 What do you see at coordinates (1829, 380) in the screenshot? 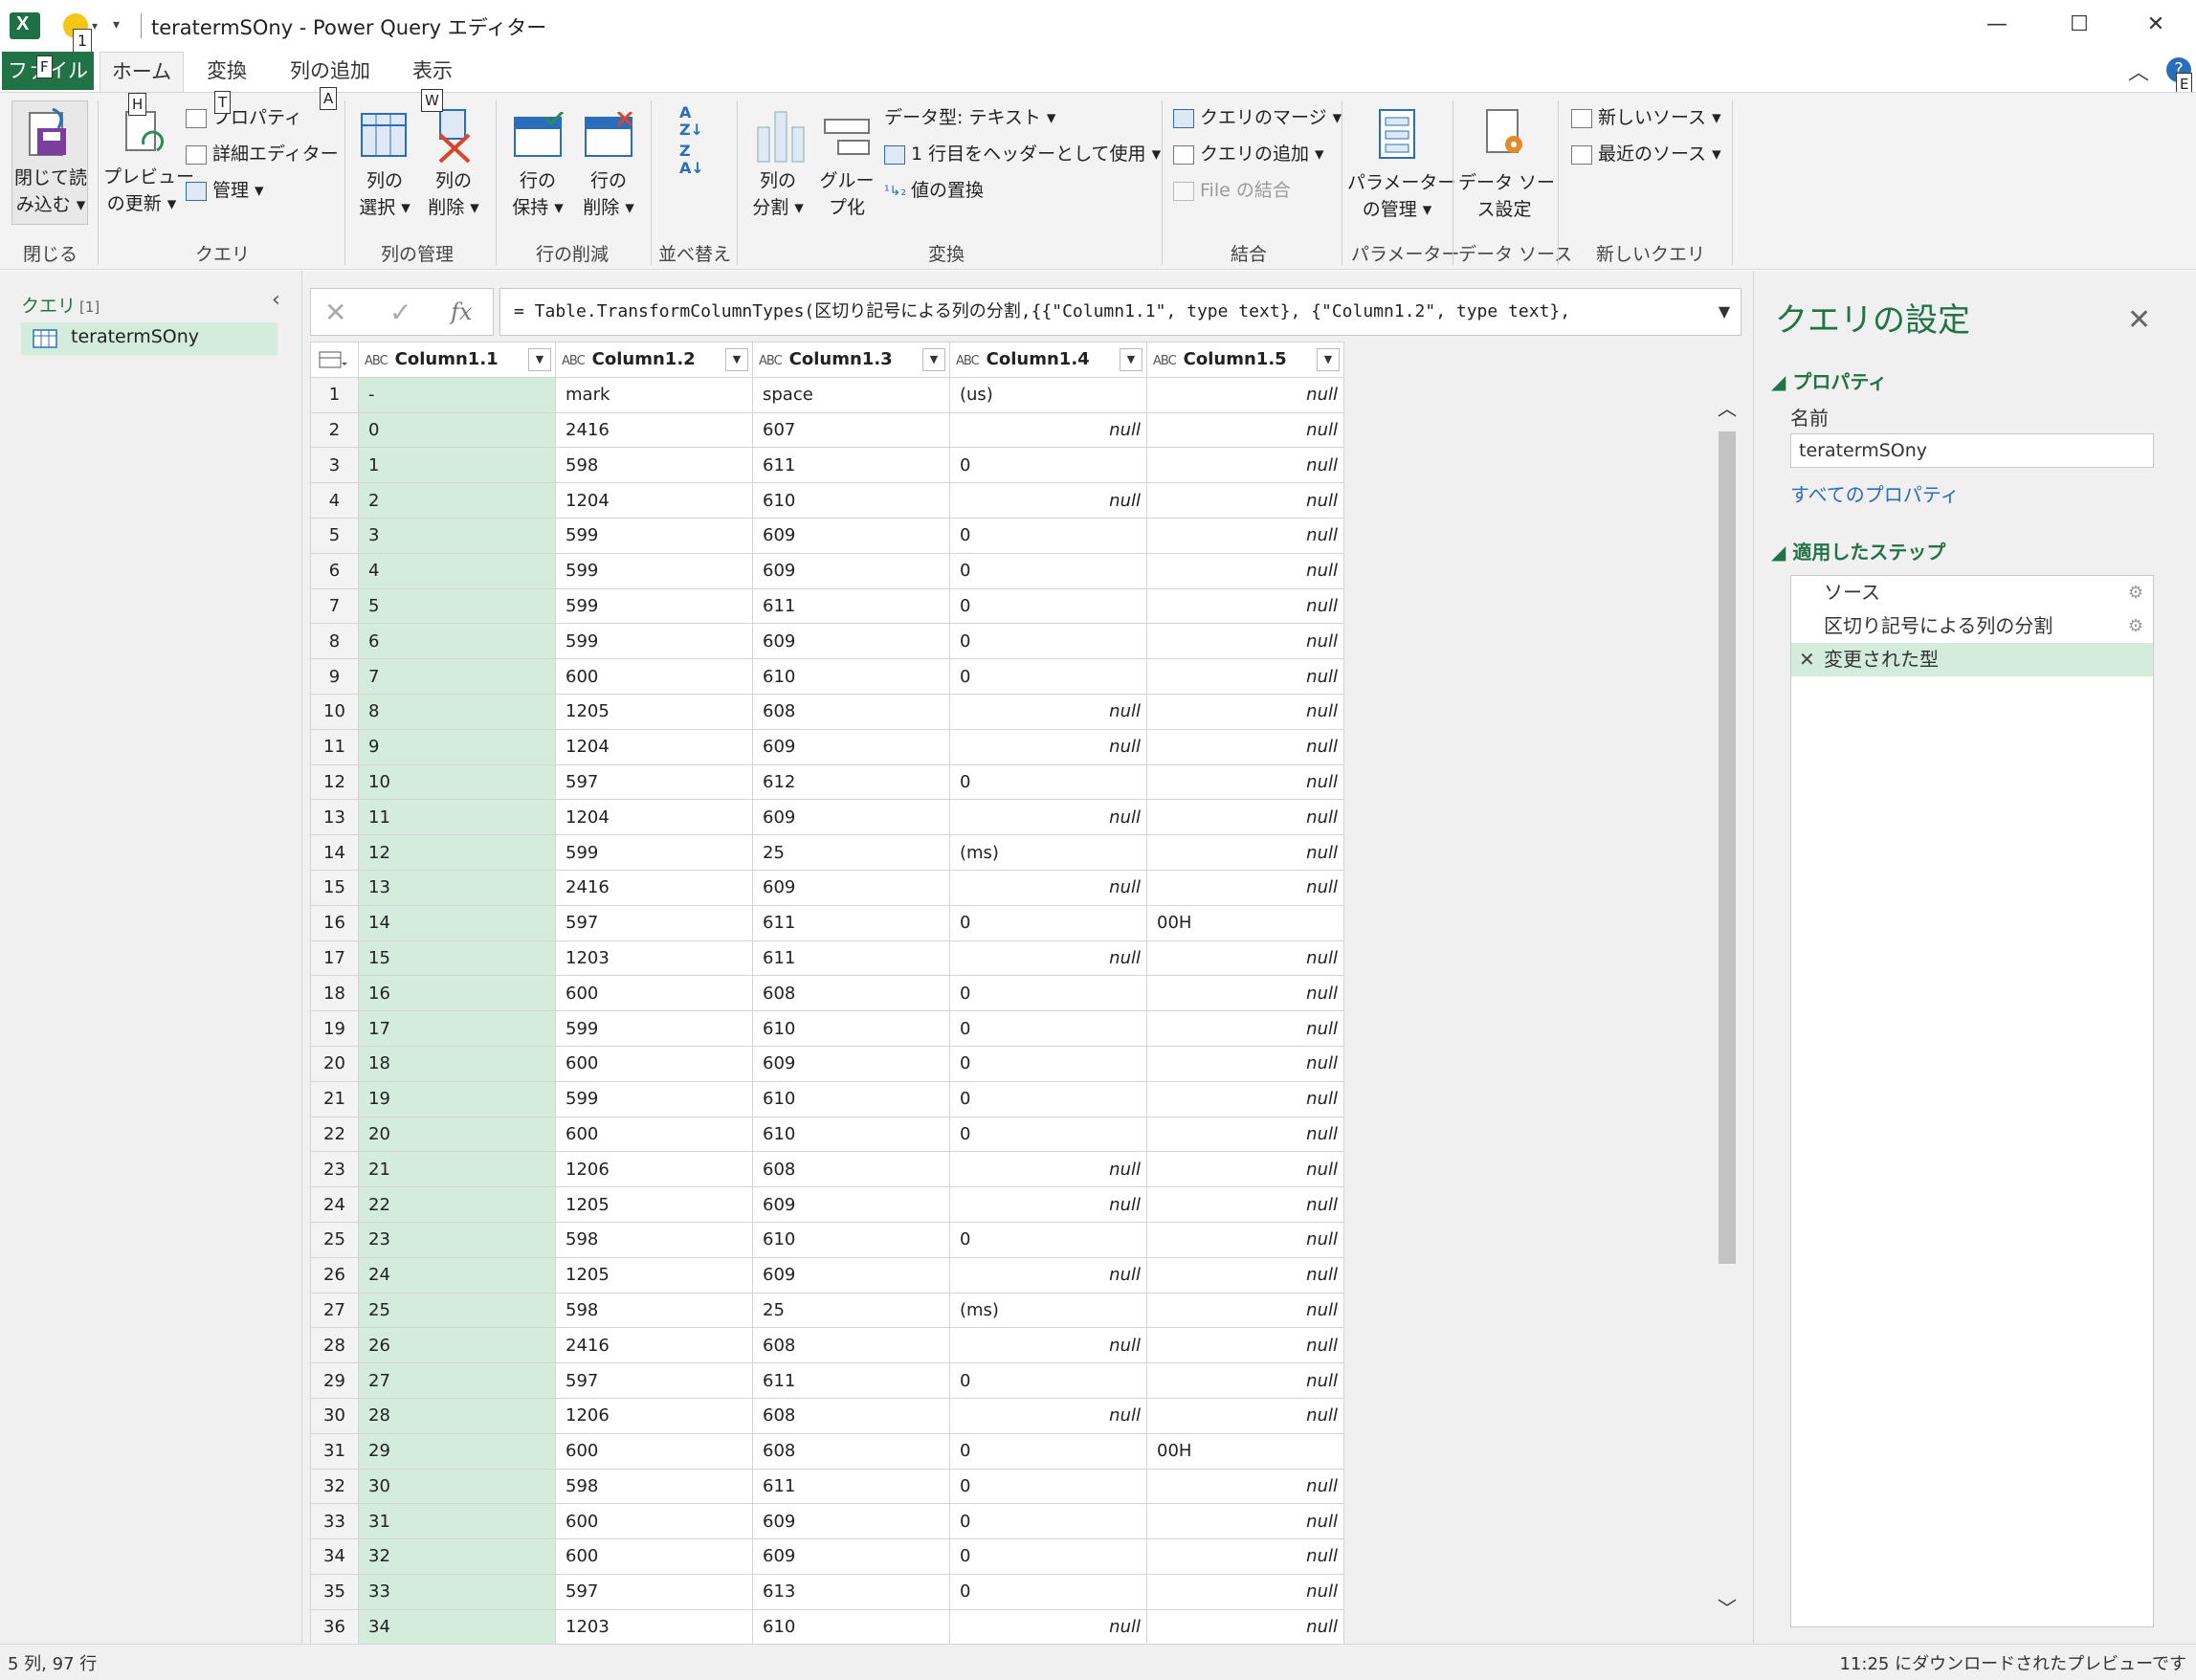
I see `properties-section-title: ◢ プロパティ` at bounding box center [1829, 380].